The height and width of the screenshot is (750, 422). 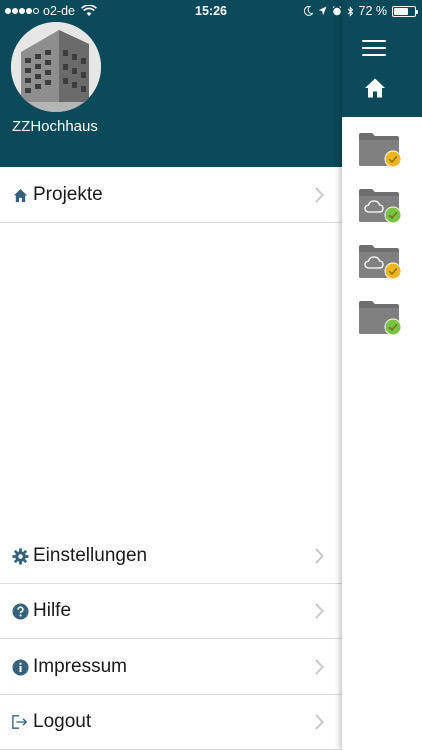 What do you see at coordinates (20, 722) in the screenshot?
I see `logout-icon` at bounding box center [20, 722].